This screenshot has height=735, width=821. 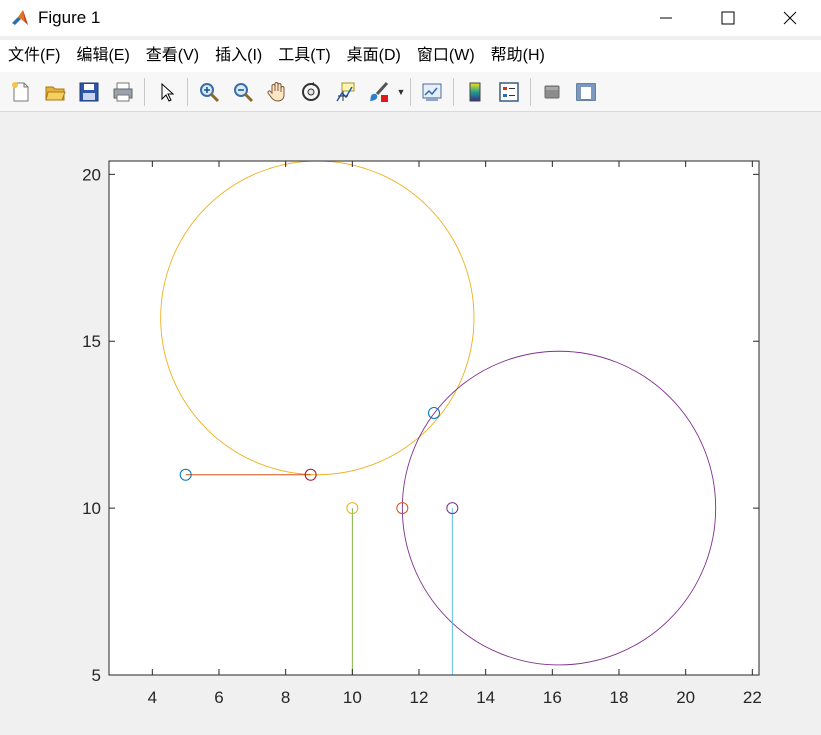 I want to click on print-button, so click(x=123, y=92).